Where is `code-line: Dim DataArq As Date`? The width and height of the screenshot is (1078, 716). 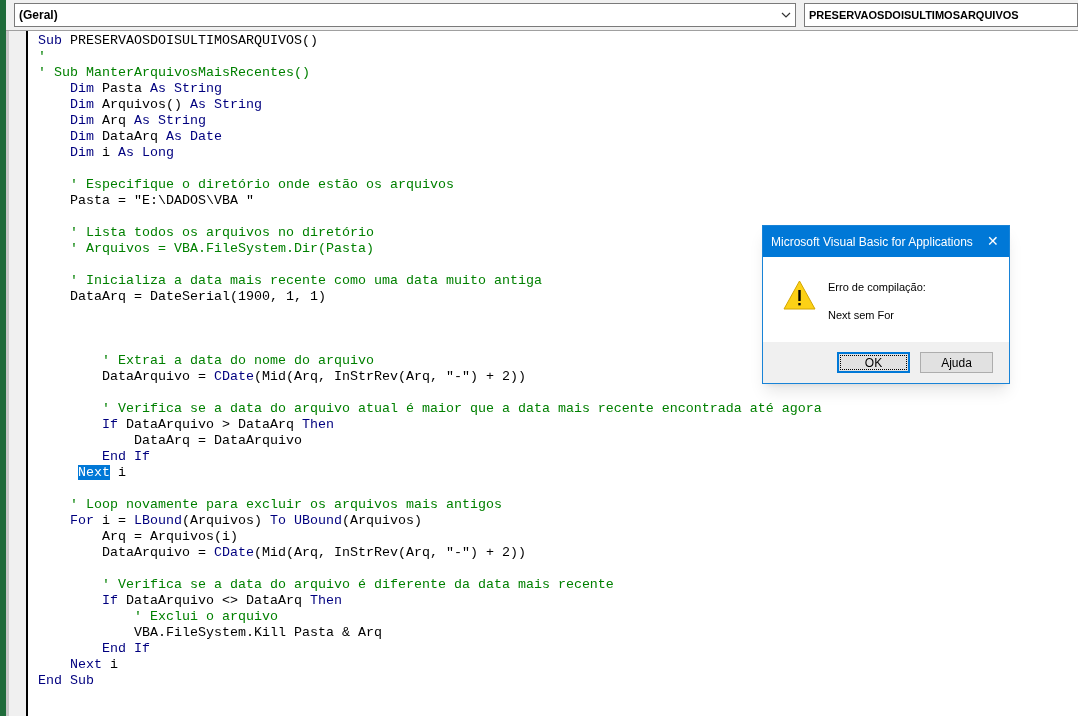 code-line: Dim DataArq As Date is located at coordinates (145, 137).